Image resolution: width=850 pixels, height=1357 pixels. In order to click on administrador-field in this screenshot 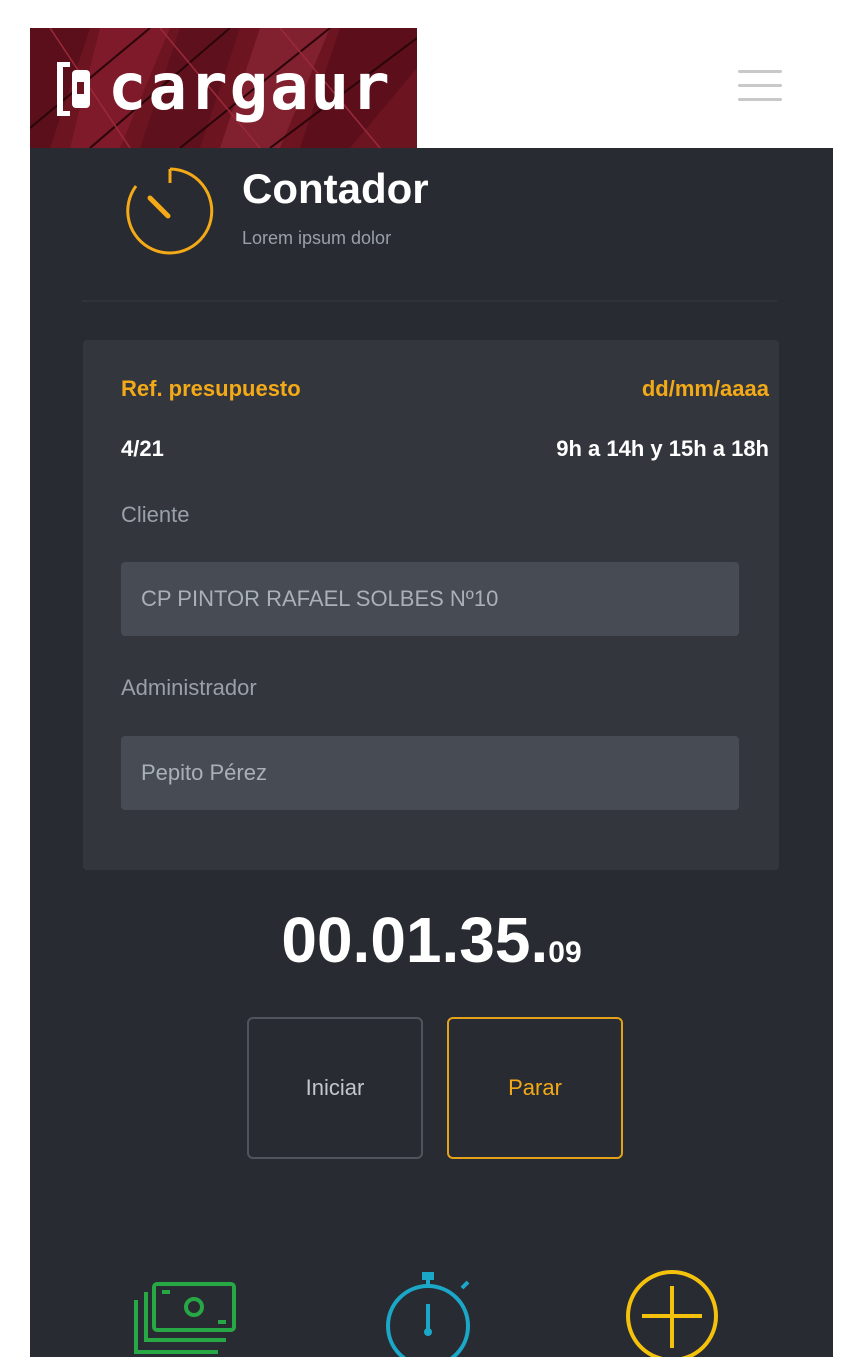, I will do `click(430, 773)`.